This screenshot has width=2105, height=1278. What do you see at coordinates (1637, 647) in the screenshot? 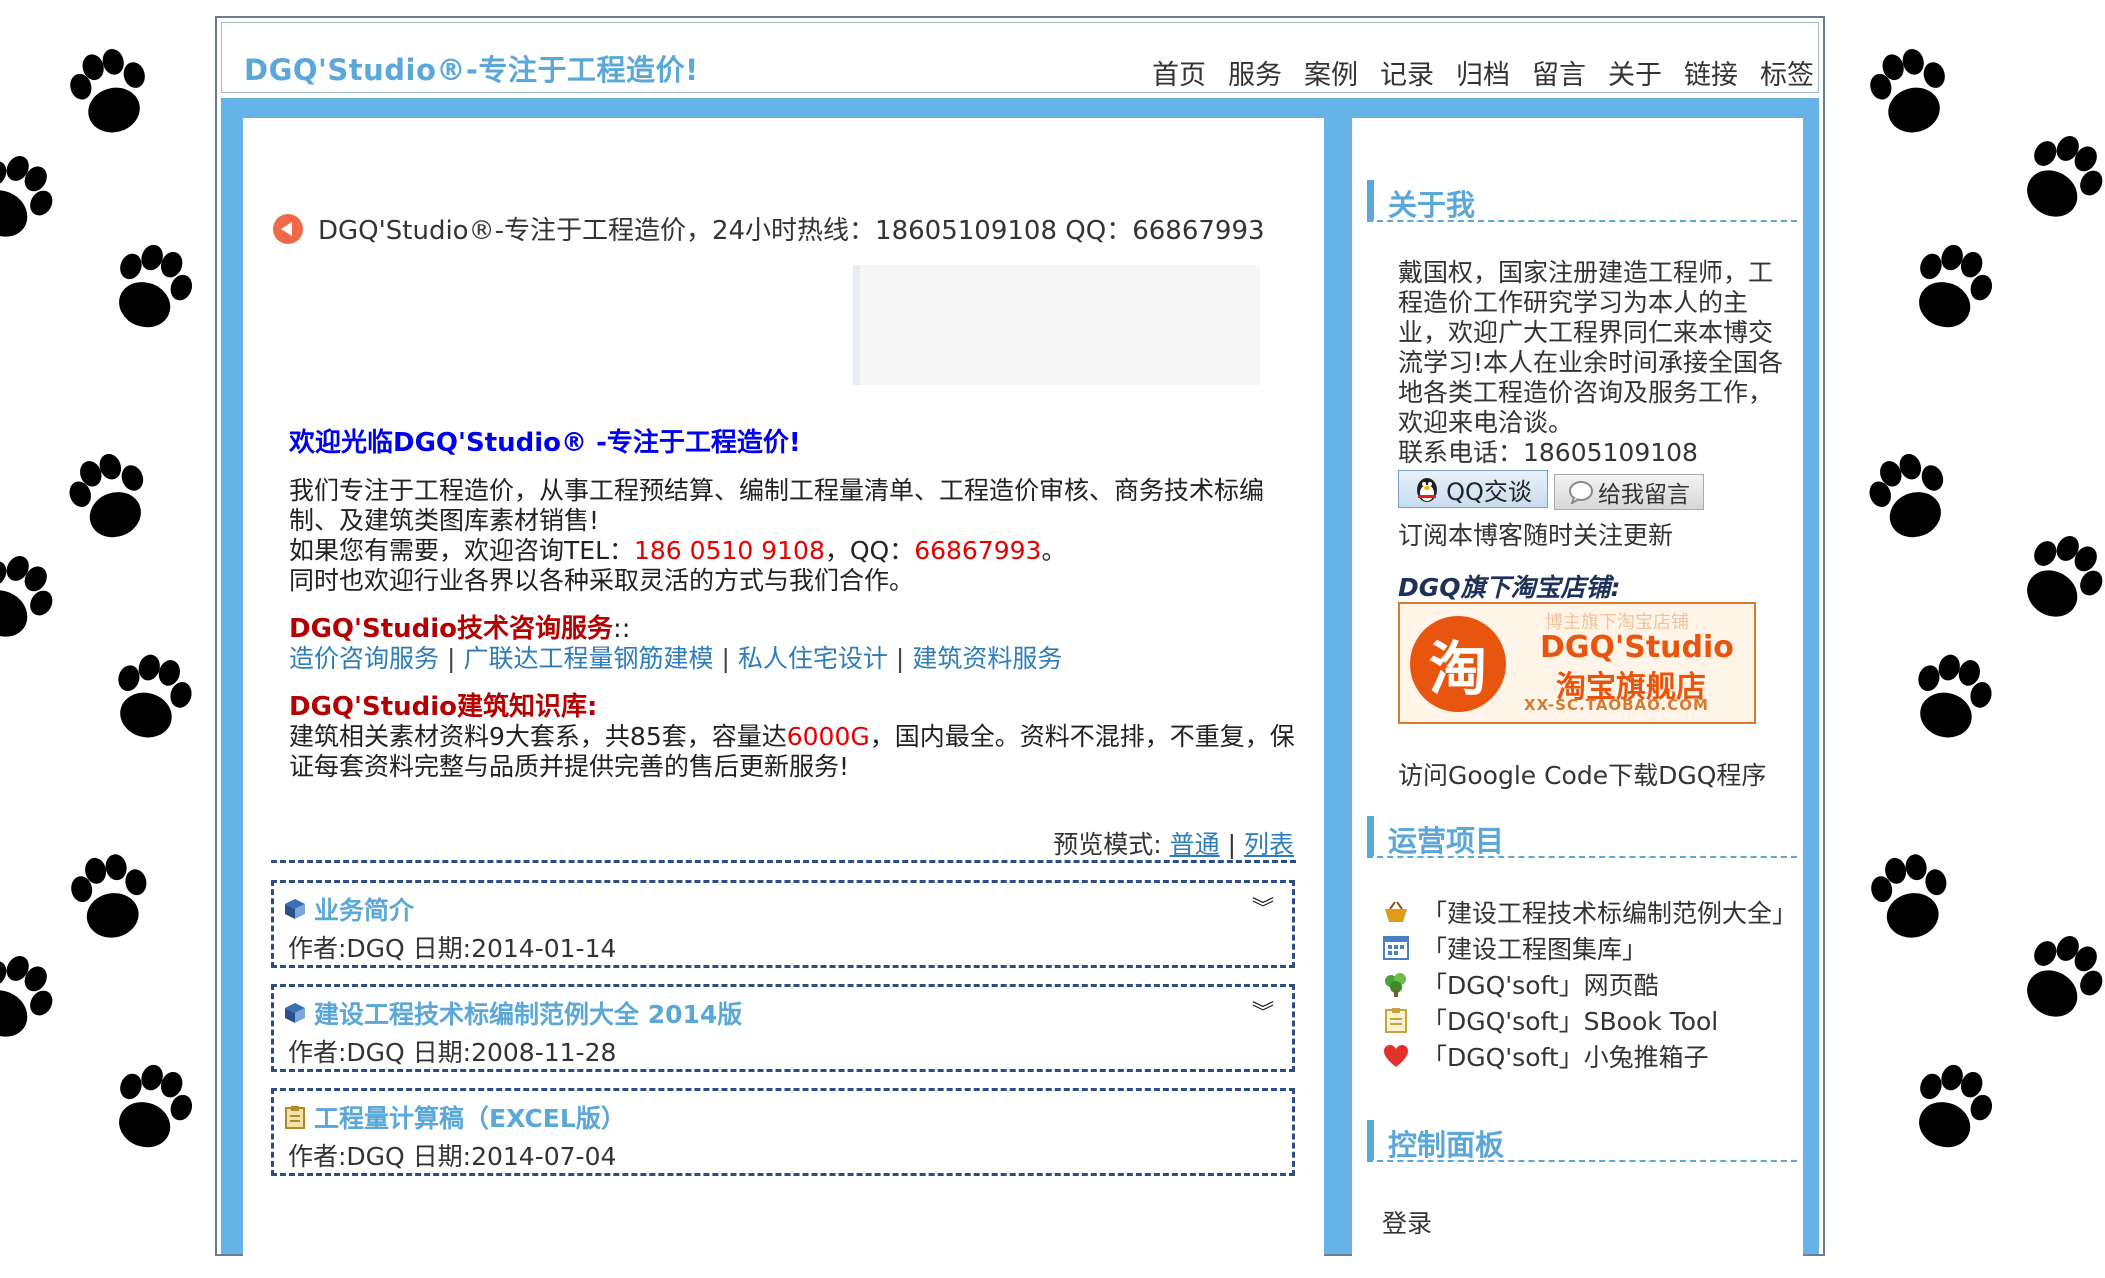
I see `shop-brand: DGQ'Studio` at bounding box center [1637, 647].